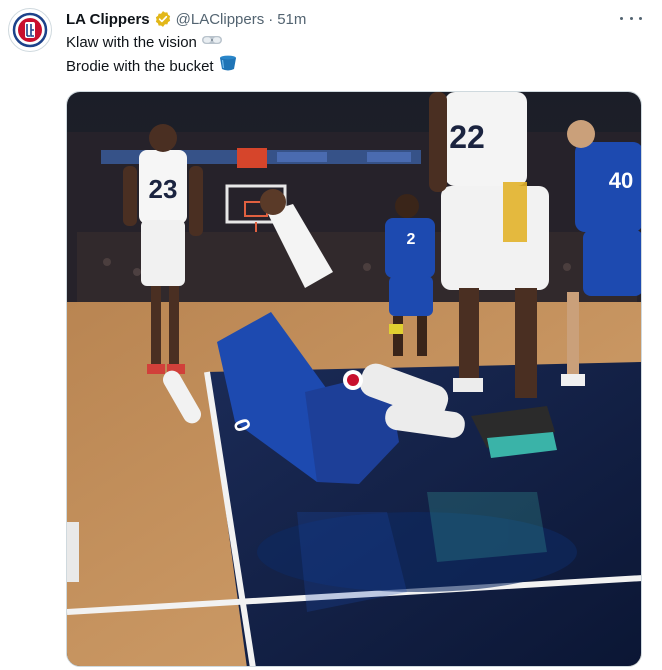  Describe the element at coordinates (228, 66) in the screenshot. I see `bucket-icon` at that location.